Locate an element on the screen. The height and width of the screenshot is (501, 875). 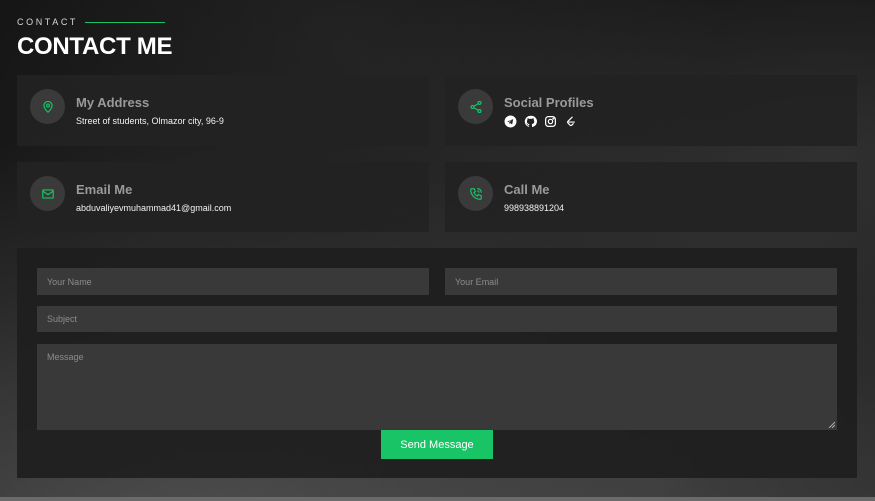
social-card: Social Profiles is located at coordinates (651, 110).